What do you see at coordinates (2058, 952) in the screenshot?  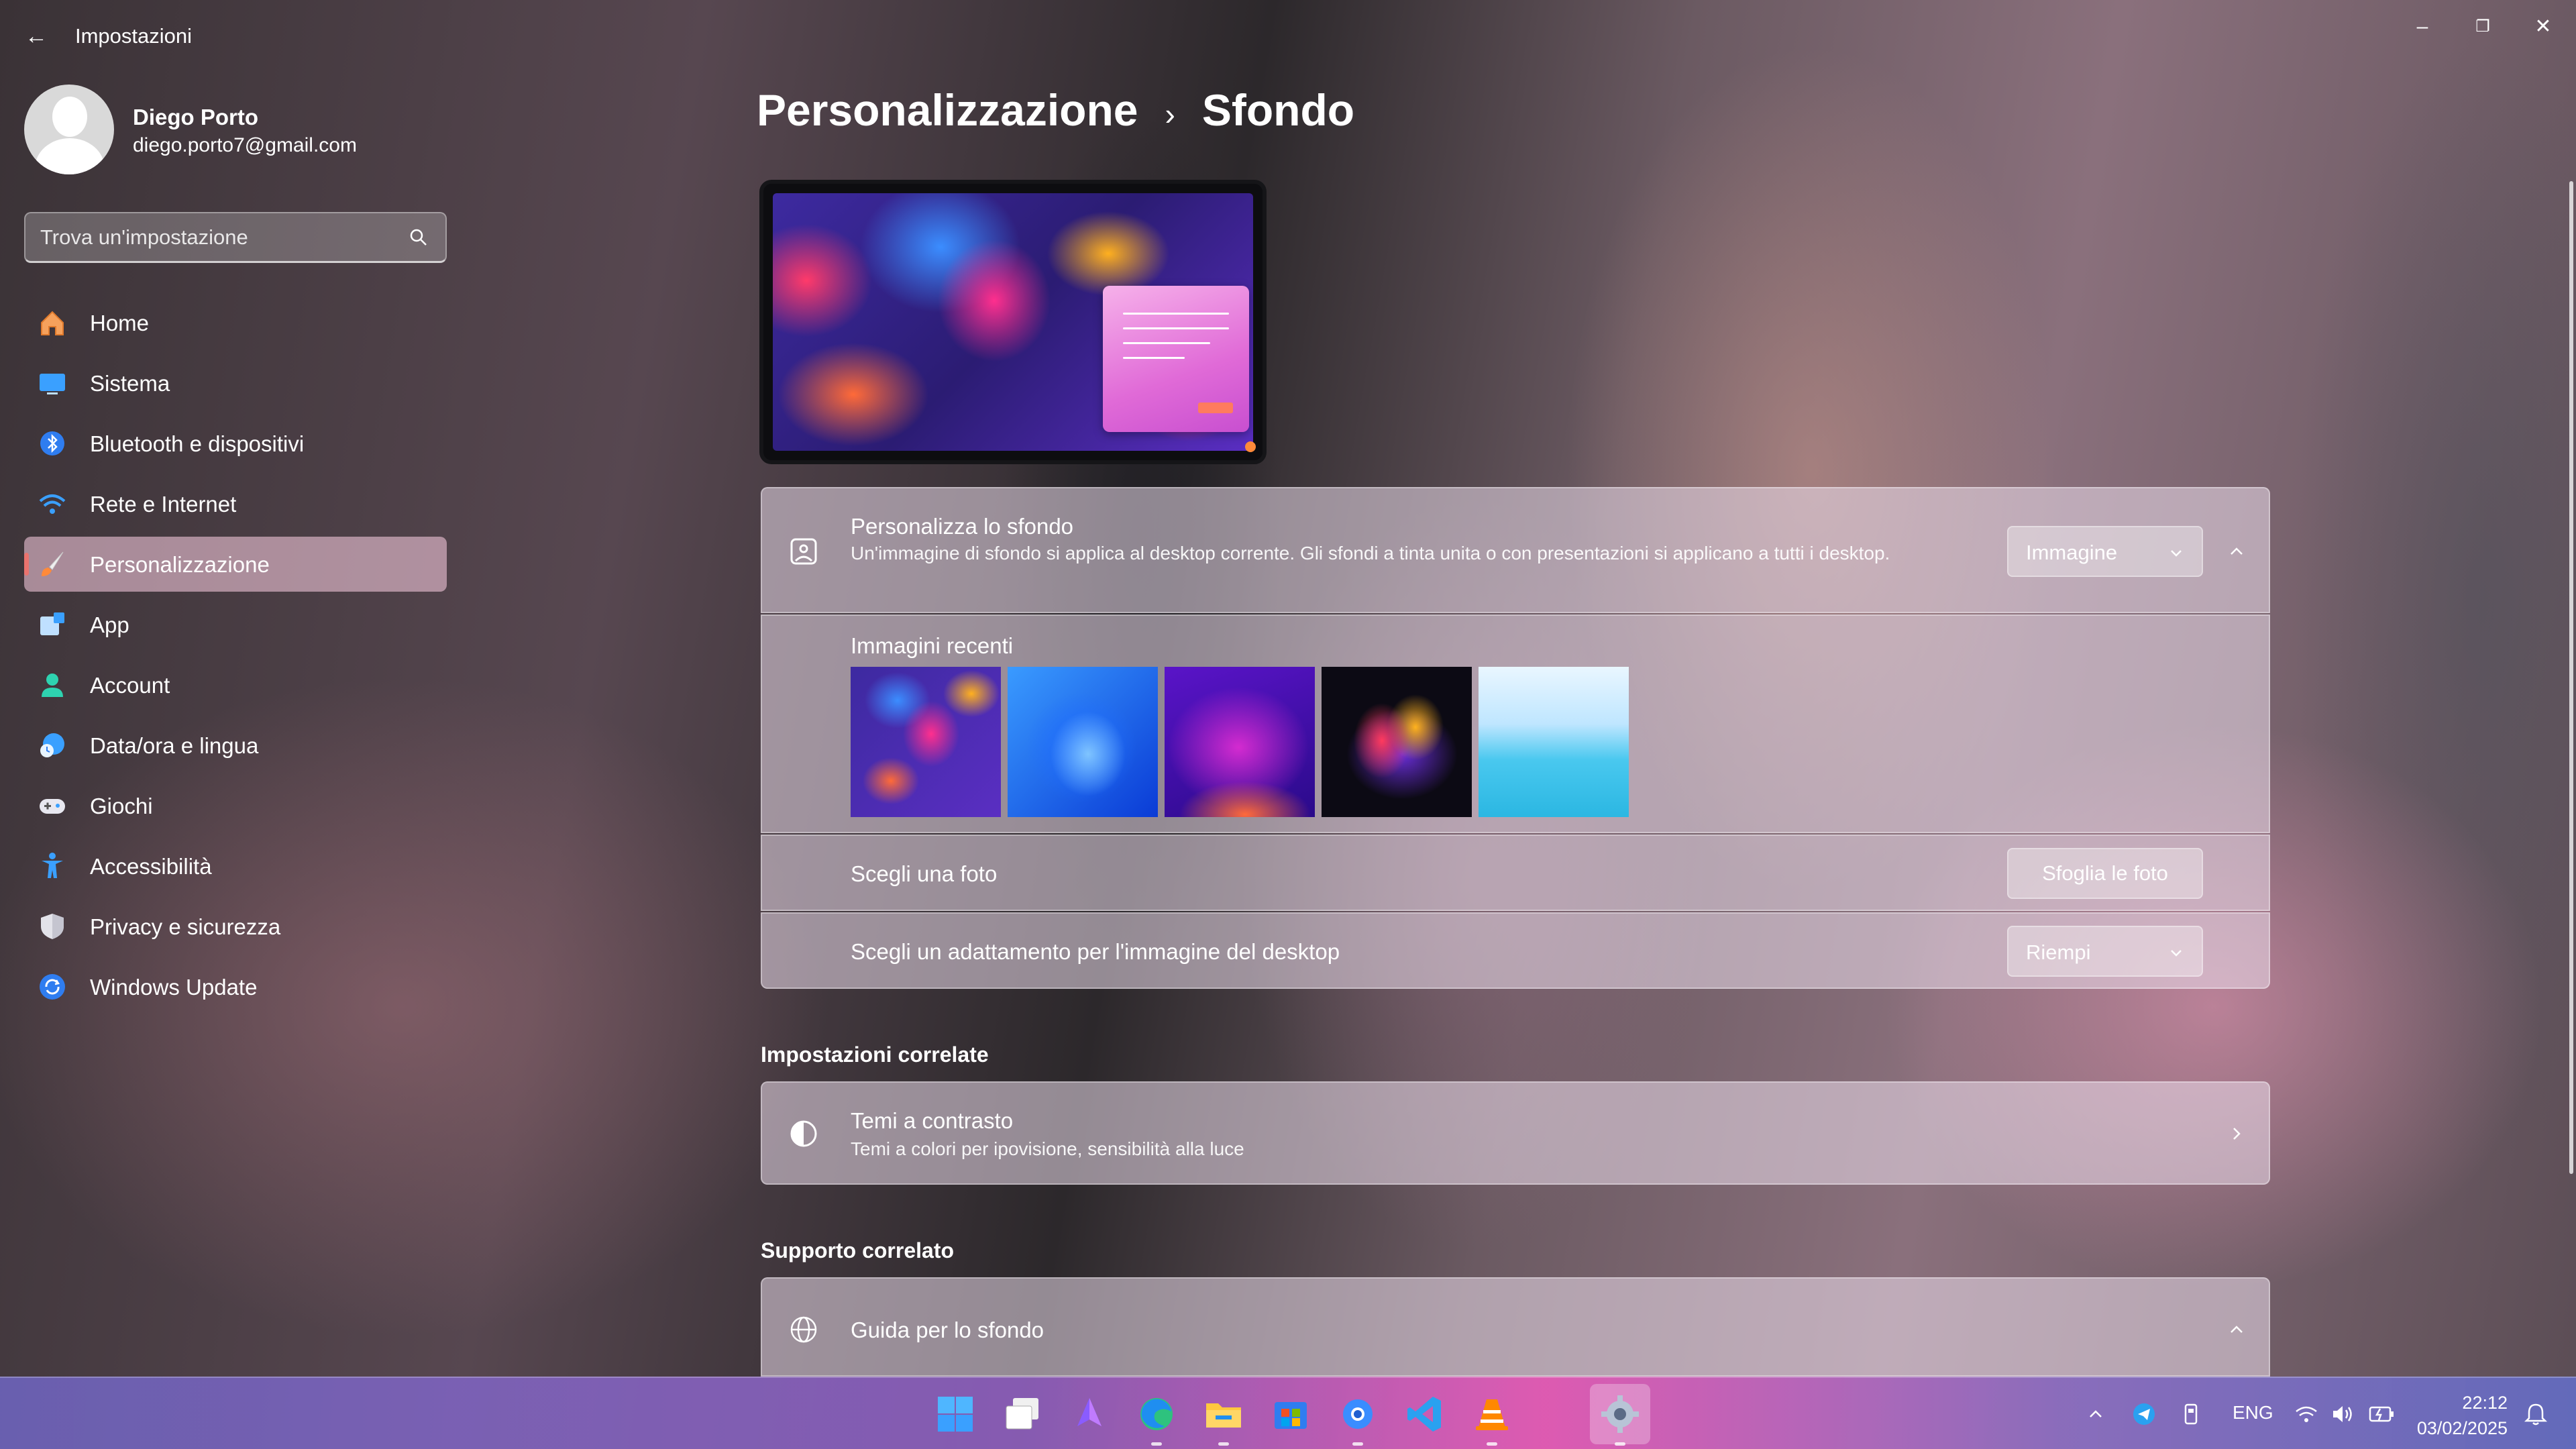 I see `fit-value: Riempi` at bounding box center [2058, 952].